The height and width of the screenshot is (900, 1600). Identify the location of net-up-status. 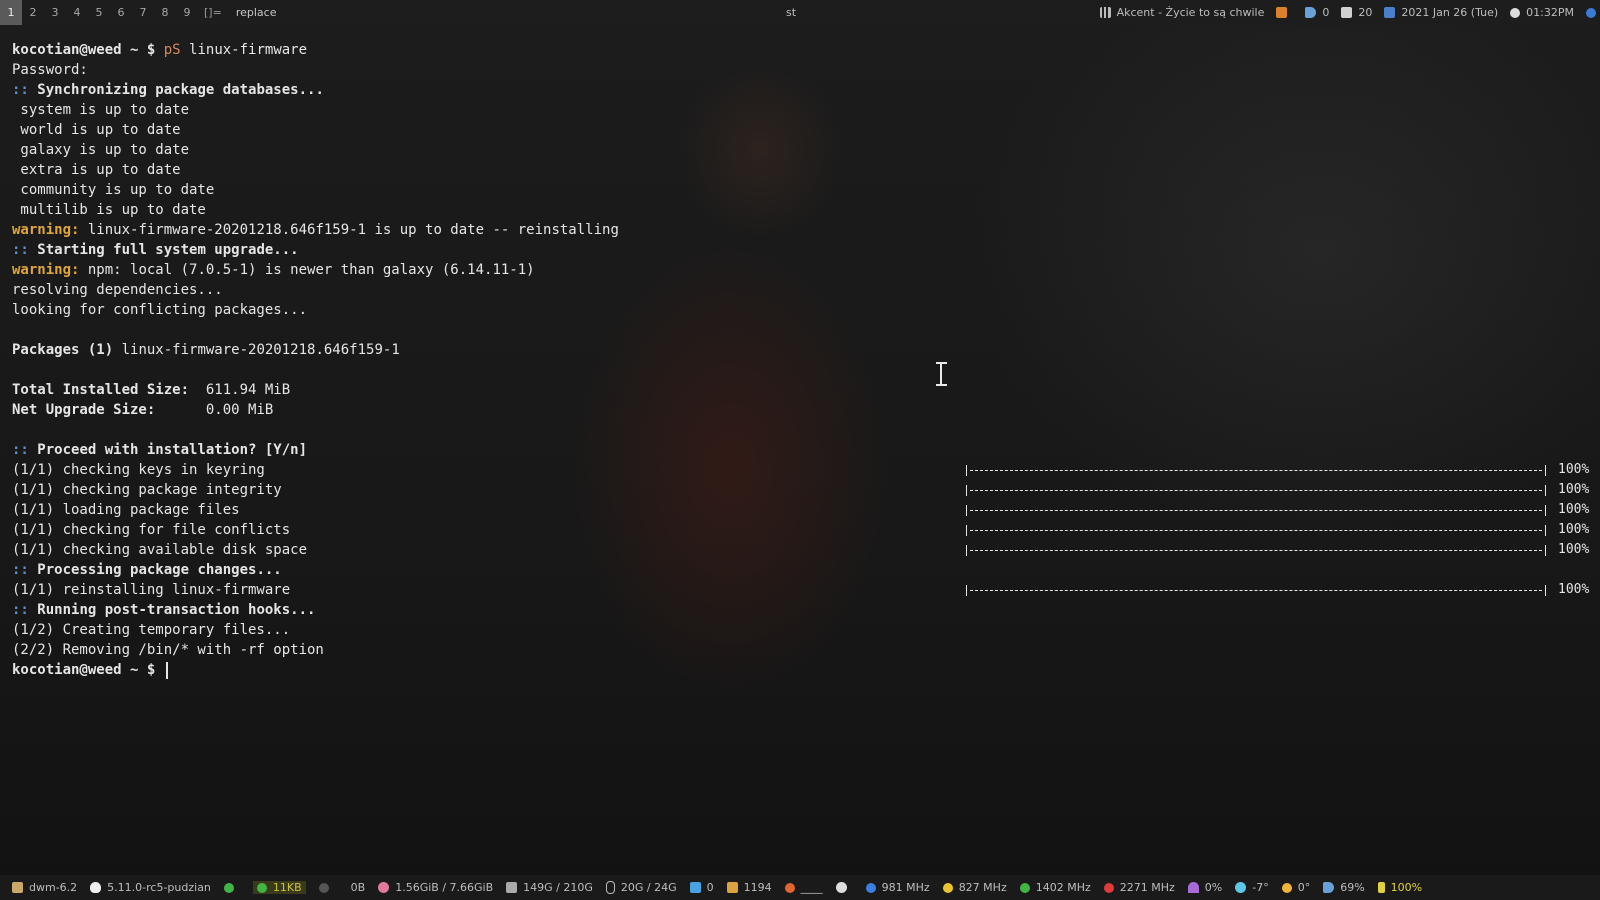
(231, 887).